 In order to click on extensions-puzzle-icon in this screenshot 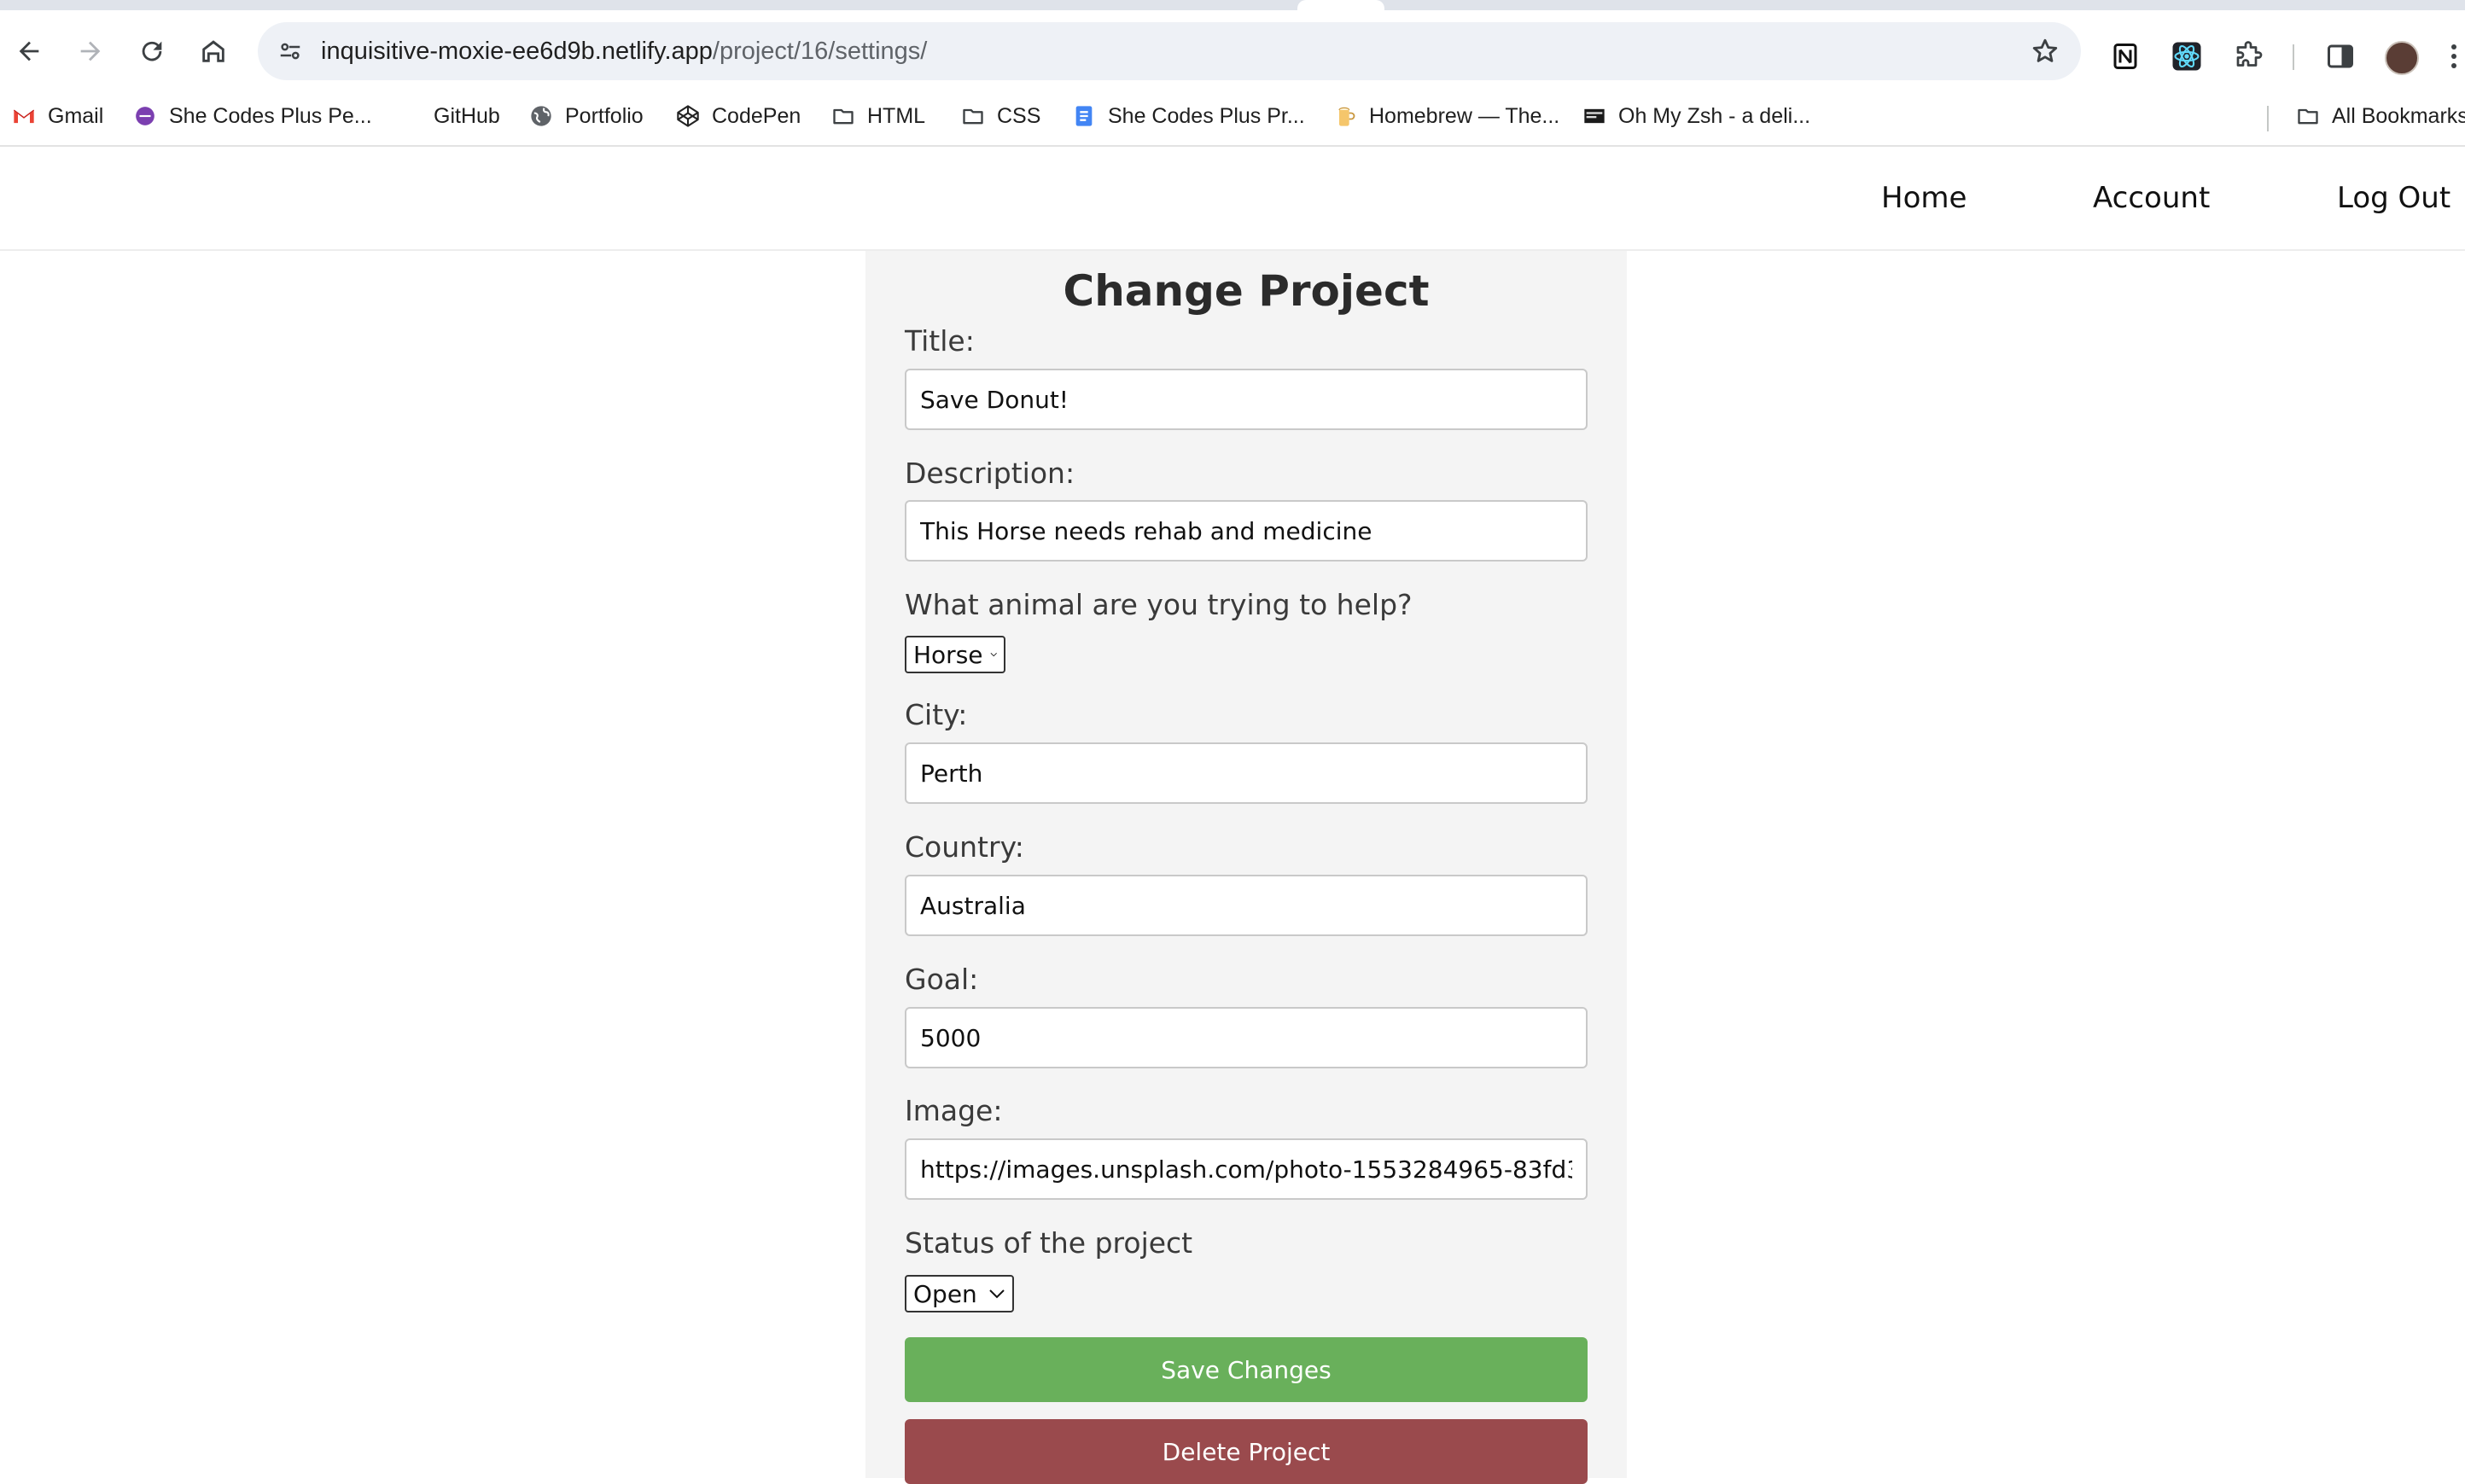, I will do `click(2248, 56)`.